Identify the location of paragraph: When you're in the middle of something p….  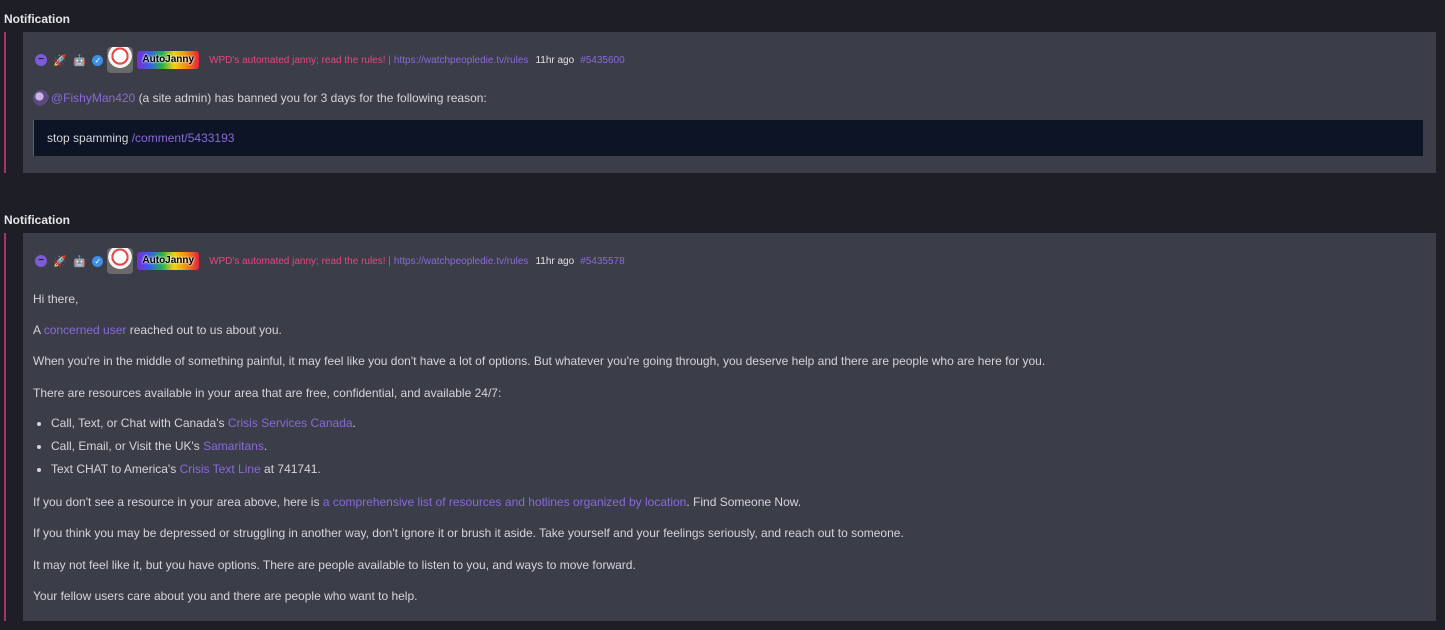
(539, 361).